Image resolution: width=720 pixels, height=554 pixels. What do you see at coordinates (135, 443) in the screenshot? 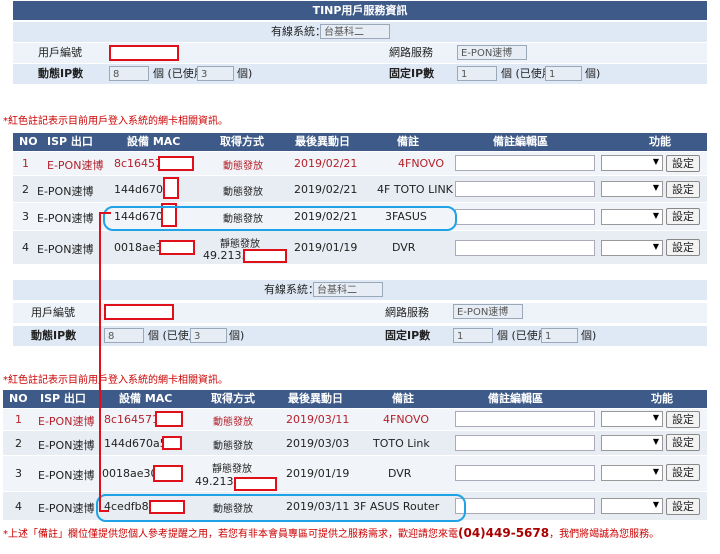
I see `row-mac: 144d670a5` at bounding box center [135, 443].